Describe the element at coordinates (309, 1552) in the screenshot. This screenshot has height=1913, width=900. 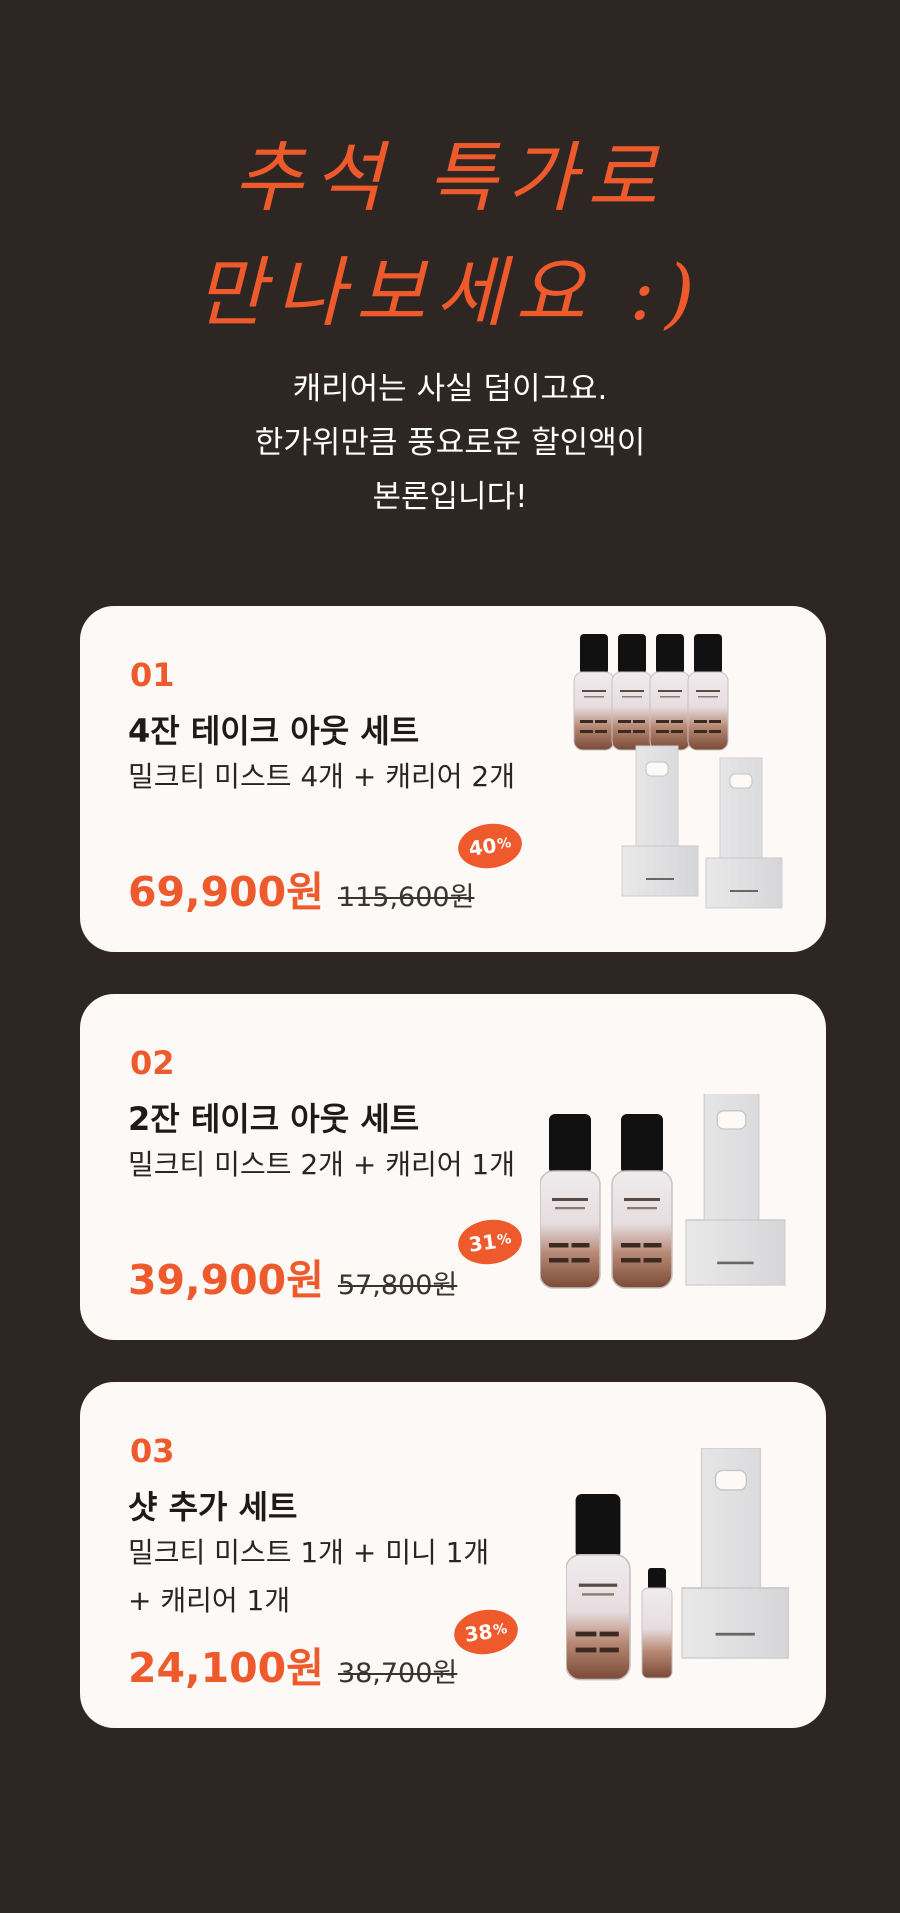
I see `product-description-line: 밀크티 미스트 1개 + 미니 1개` at that location.